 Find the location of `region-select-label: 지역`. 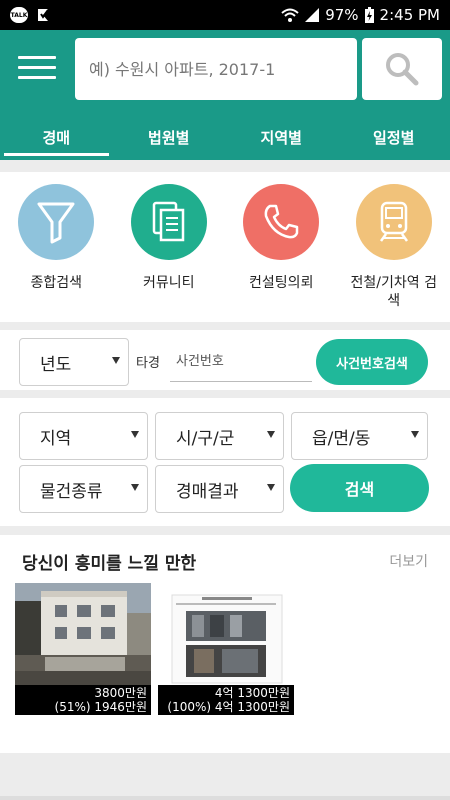

region-select-label: 지역 is located at coordinates (56, 438).